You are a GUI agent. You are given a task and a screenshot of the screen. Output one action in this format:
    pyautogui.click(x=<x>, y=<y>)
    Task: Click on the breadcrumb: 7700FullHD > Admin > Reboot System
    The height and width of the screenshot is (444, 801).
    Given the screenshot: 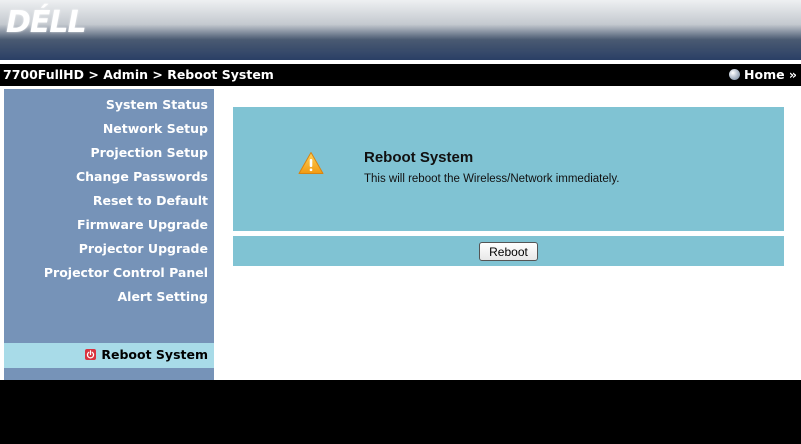 What is the action you would take?
    pyautogui.click(x=138, y=74)
    